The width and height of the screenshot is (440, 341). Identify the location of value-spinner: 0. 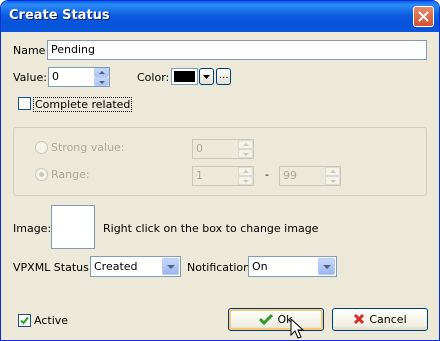
(79, 77).